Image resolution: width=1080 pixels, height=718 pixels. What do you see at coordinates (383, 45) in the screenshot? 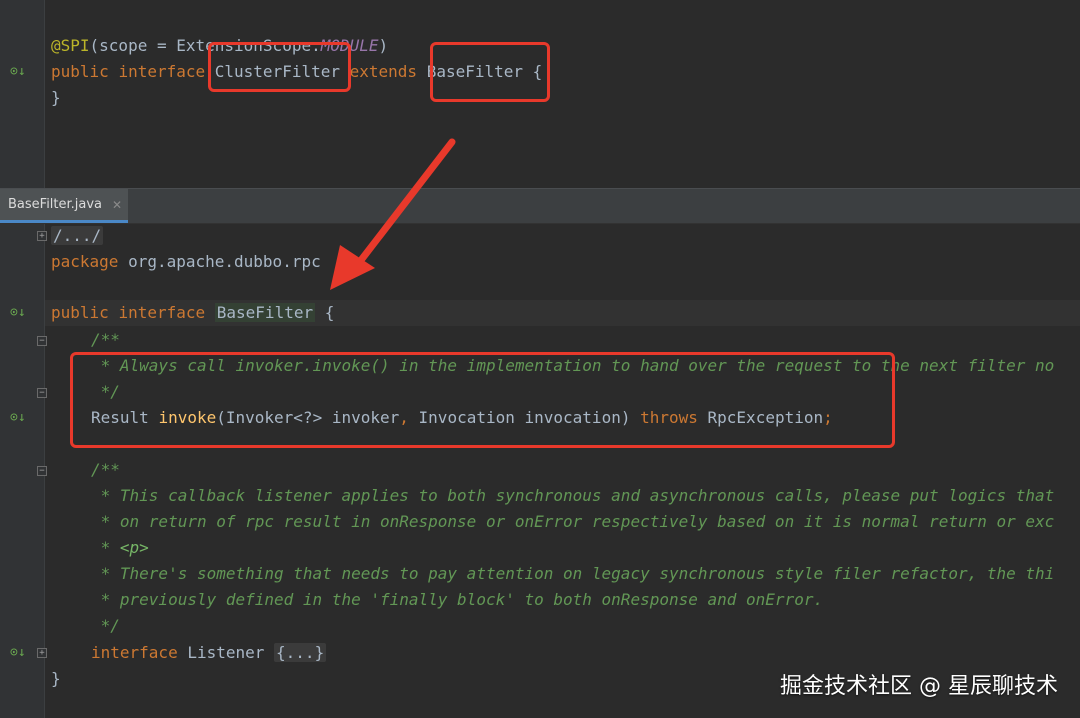
I see `paren-close: )` at bounding box center [383, 45].